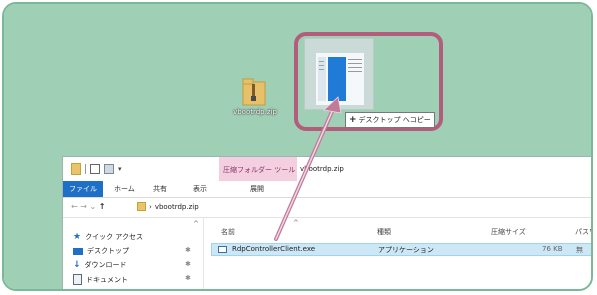 This screenshot has height=295, width=597. I want to click on drag-arrow-icon, so click(308, 168).